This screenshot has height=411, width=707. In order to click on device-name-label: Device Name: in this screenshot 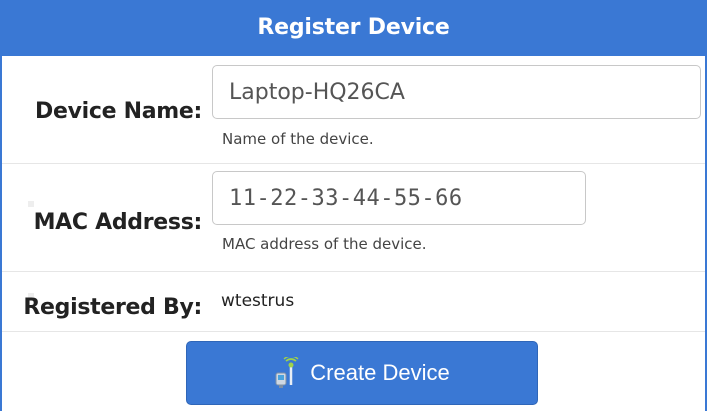, I will do `click(118, 111)`.